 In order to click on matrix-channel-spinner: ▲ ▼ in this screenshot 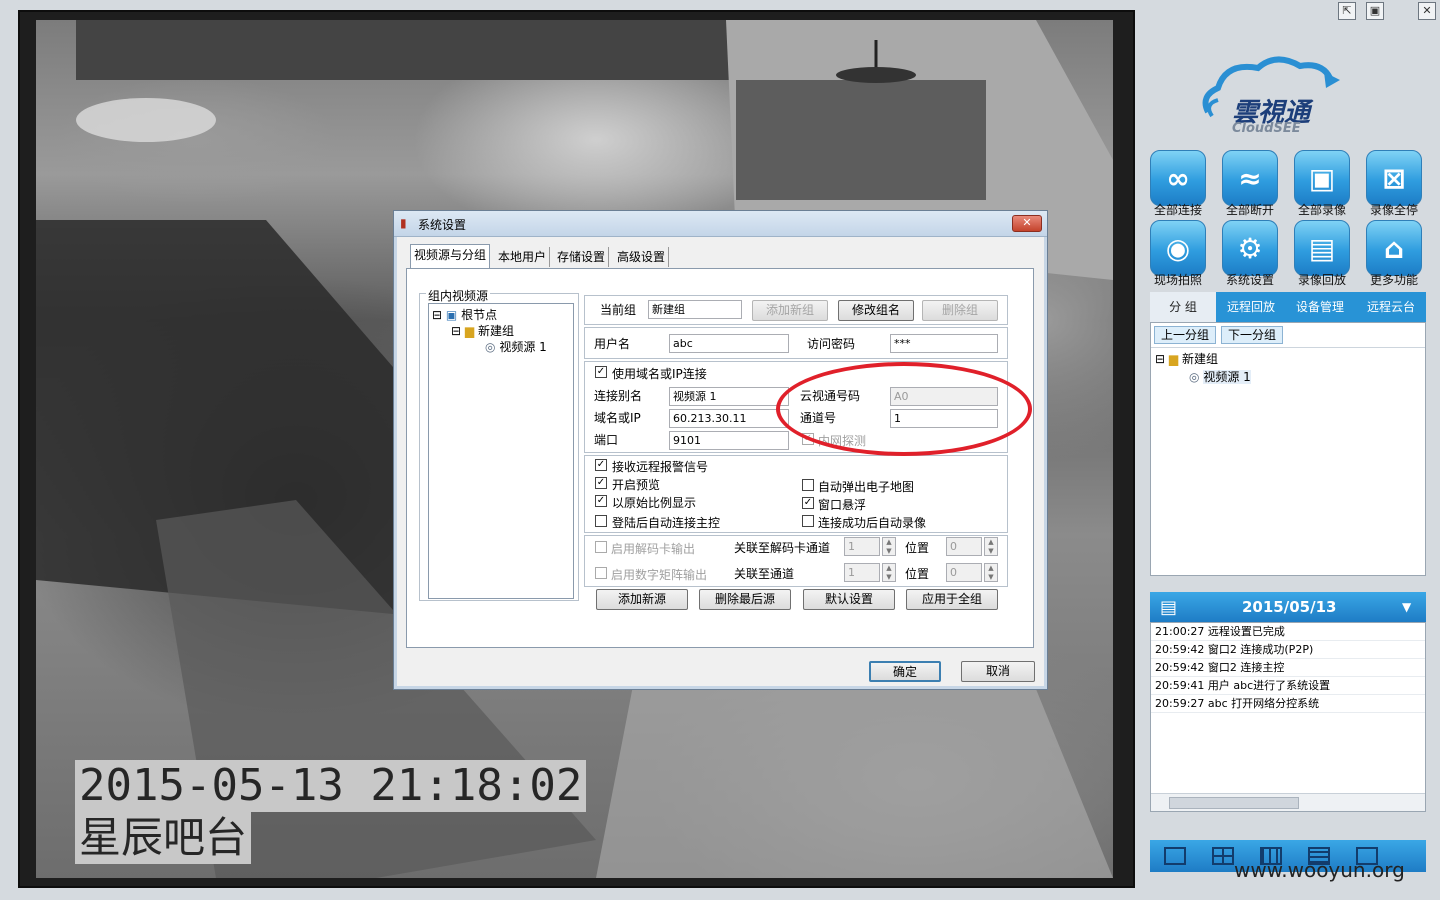, I will do `click(889, 572)`.